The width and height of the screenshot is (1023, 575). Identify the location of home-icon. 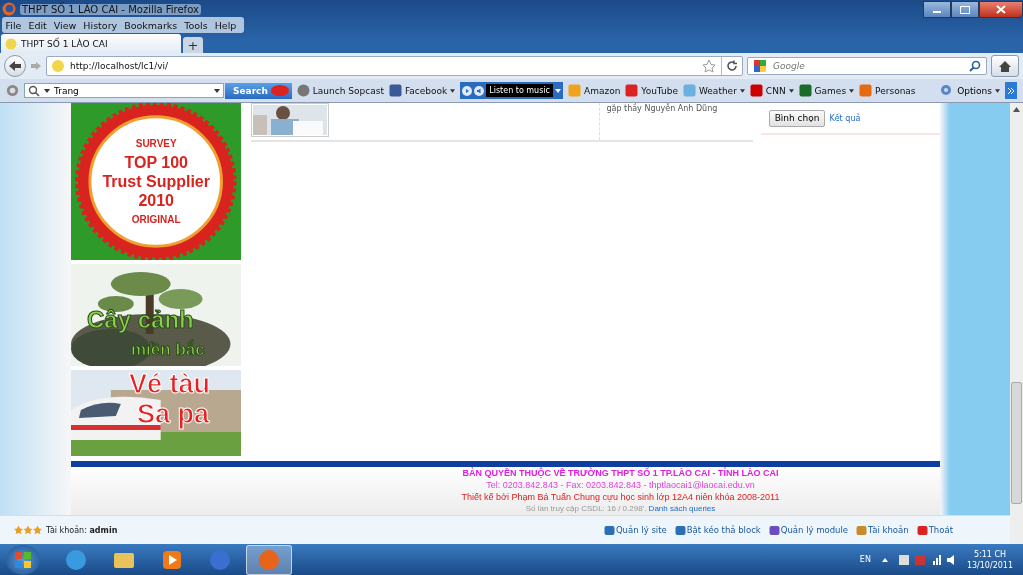
(1005, 66).